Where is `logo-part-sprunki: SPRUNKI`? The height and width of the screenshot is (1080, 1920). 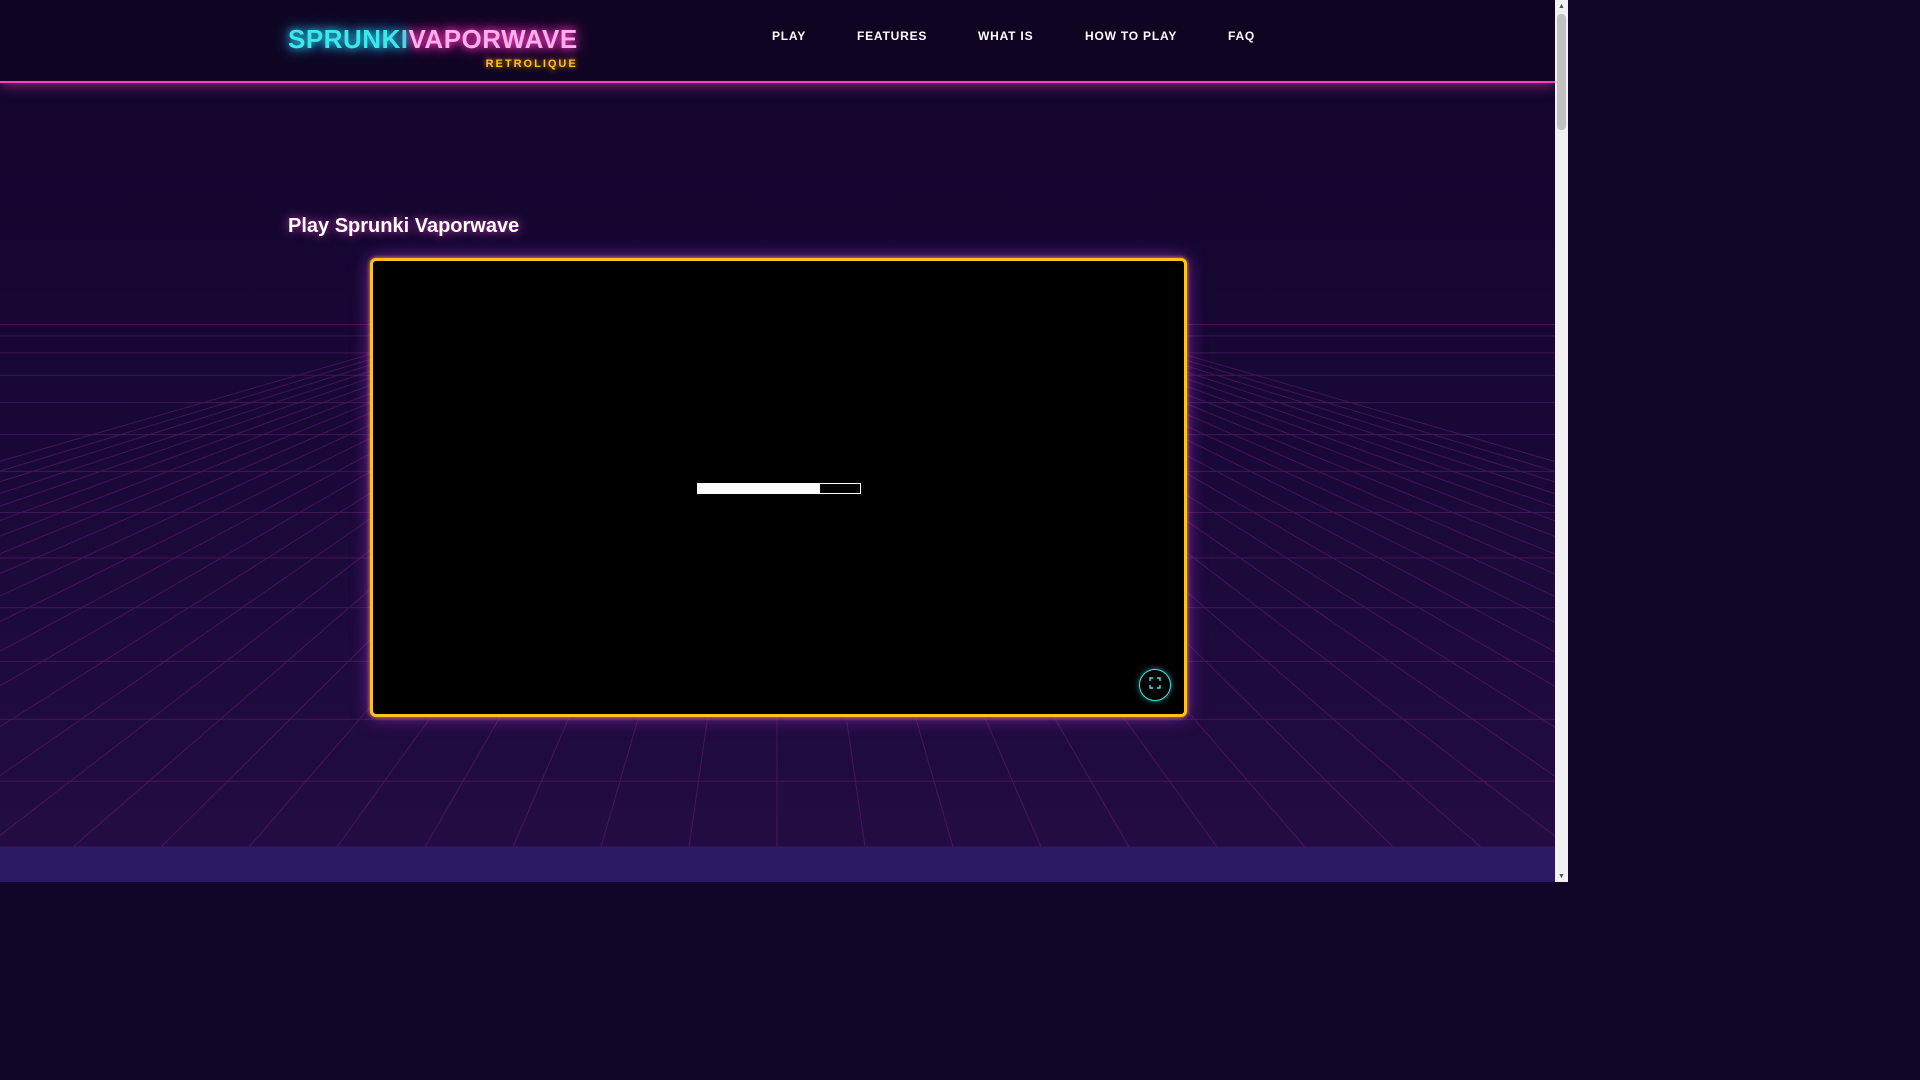
logo-part-sprunki: SPRUNKI is located at coordinates (348, 39).